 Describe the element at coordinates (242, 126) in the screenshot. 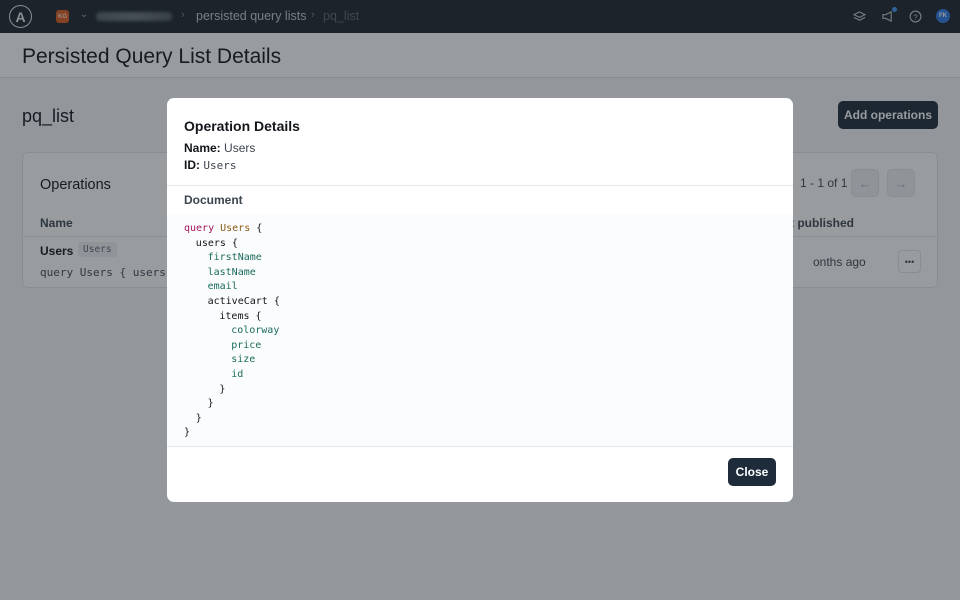

I see `modal-title: Operation Details` at that location.